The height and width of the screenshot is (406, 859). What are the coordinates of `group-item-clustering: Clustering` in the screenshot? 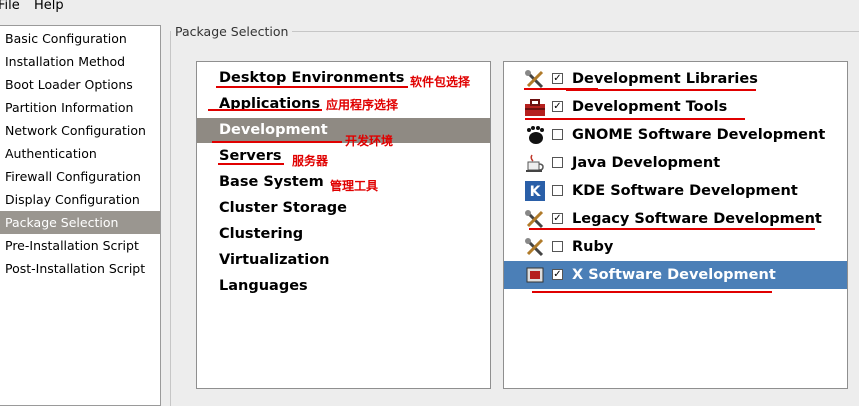 It's located at (343, 234).